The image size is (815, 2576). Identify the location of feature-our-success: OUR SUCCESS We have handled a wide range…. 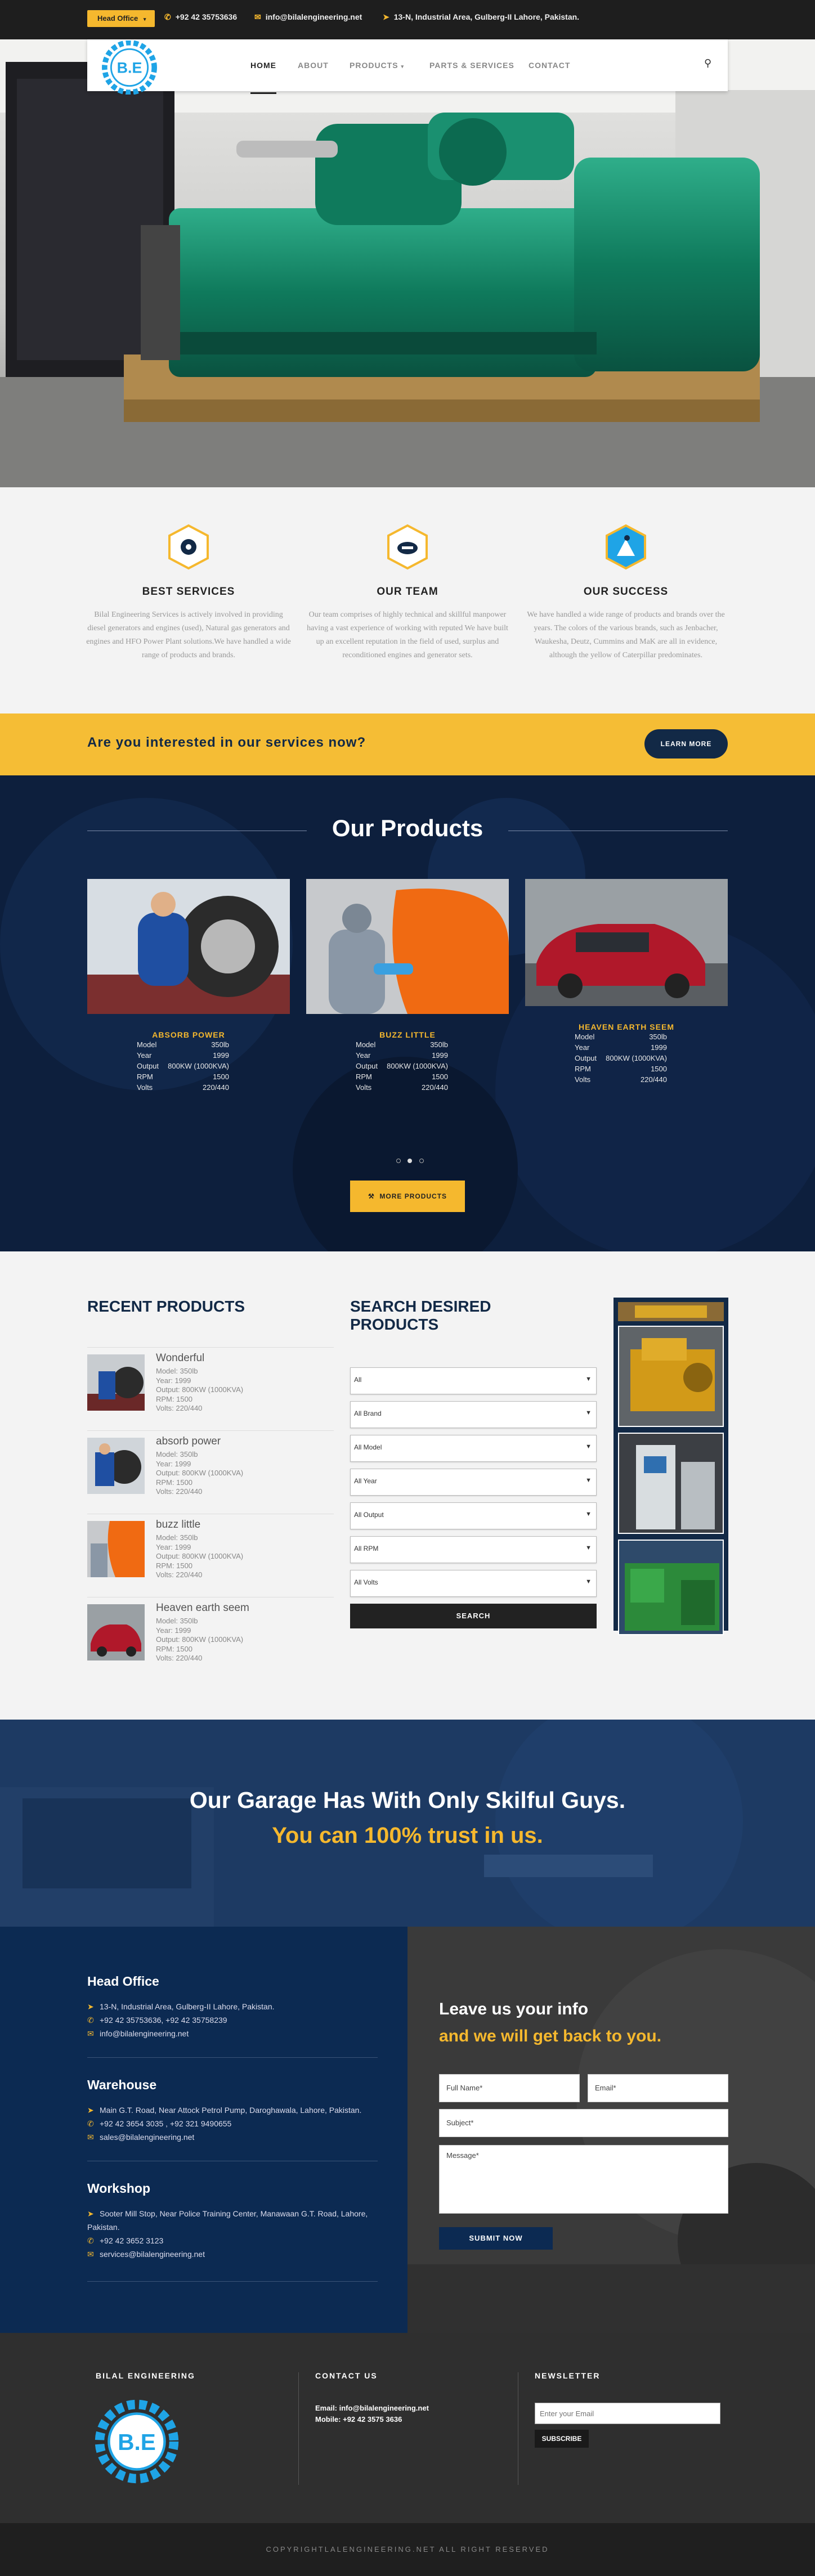
(626, 593).